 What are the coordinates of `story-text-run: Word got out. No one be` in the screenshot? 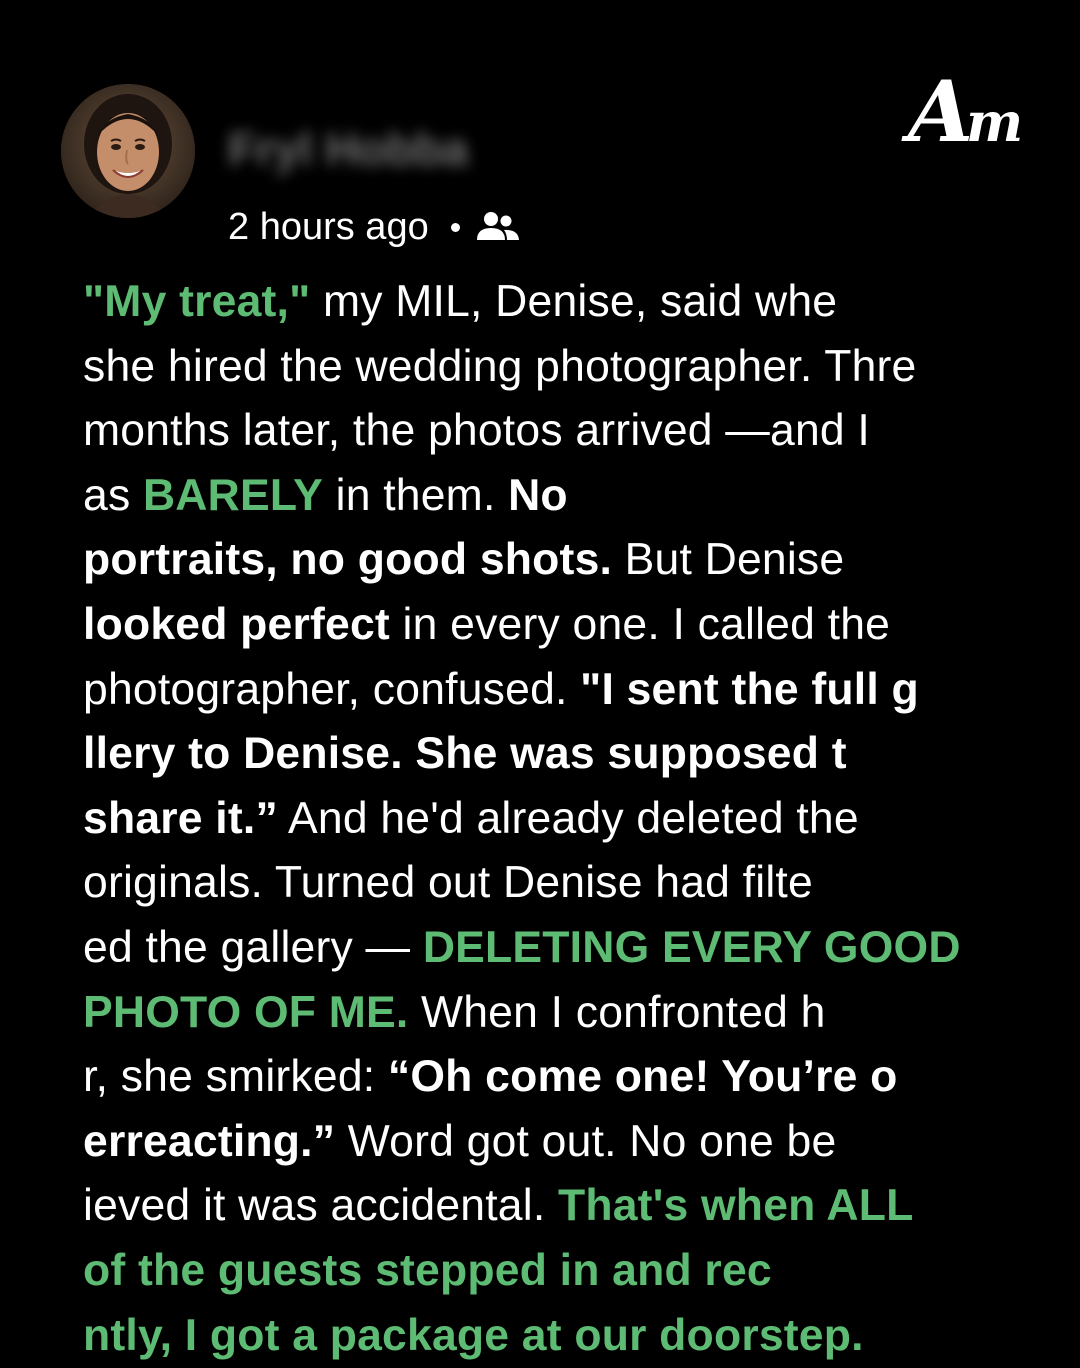 It's located at (585, 1141).